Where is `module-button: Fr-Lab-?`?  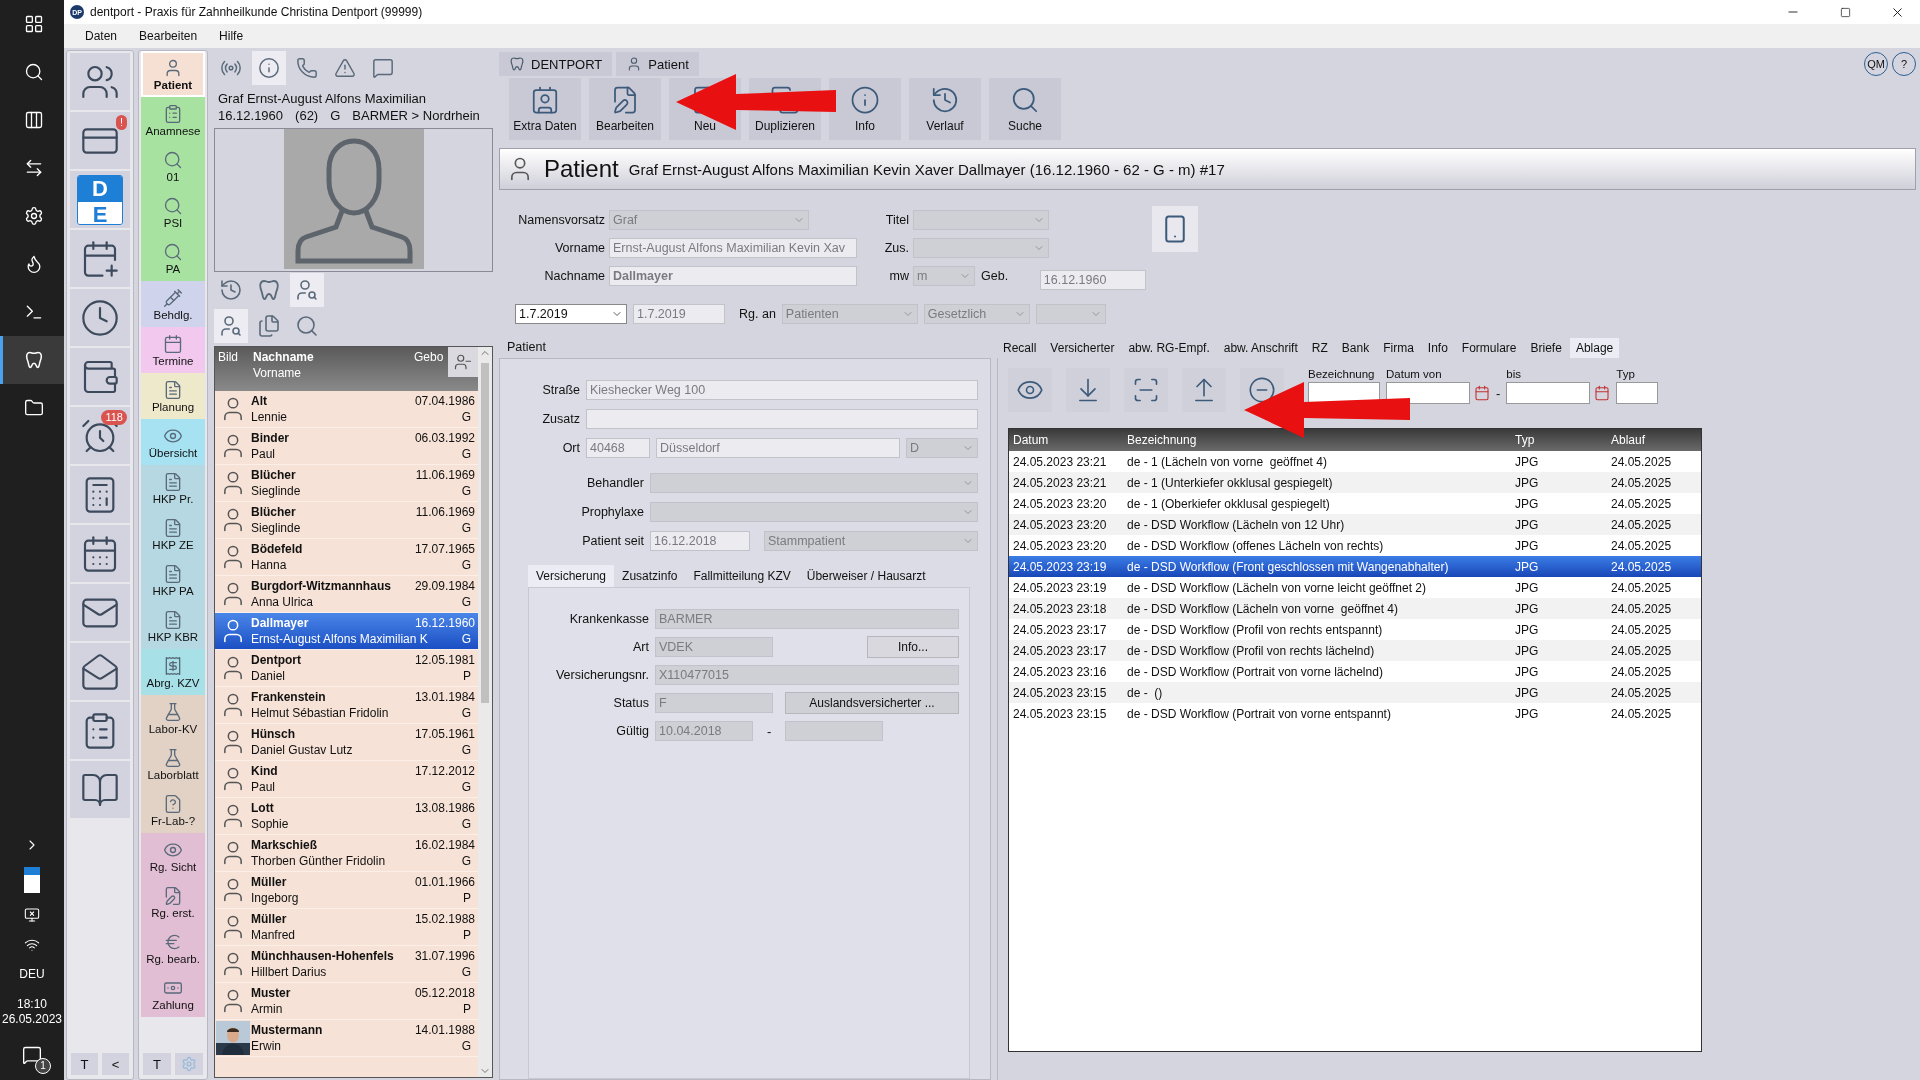 module-button: Fr-Lab-? is located at coordinates (173, 810).